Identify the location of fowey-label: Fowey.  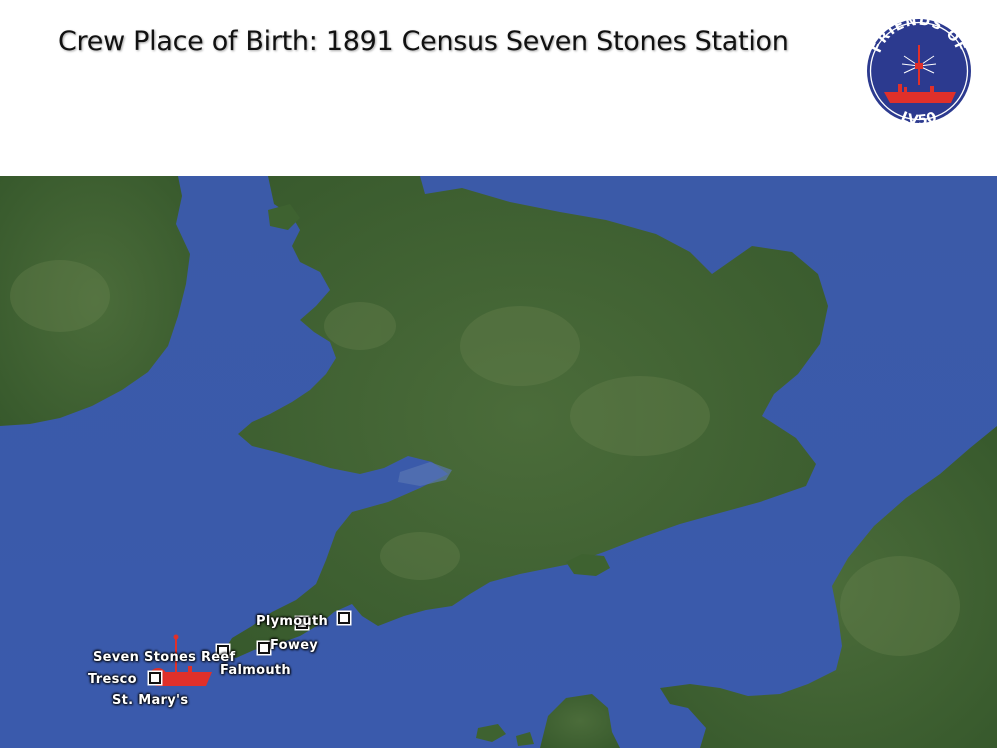
(294, 645).